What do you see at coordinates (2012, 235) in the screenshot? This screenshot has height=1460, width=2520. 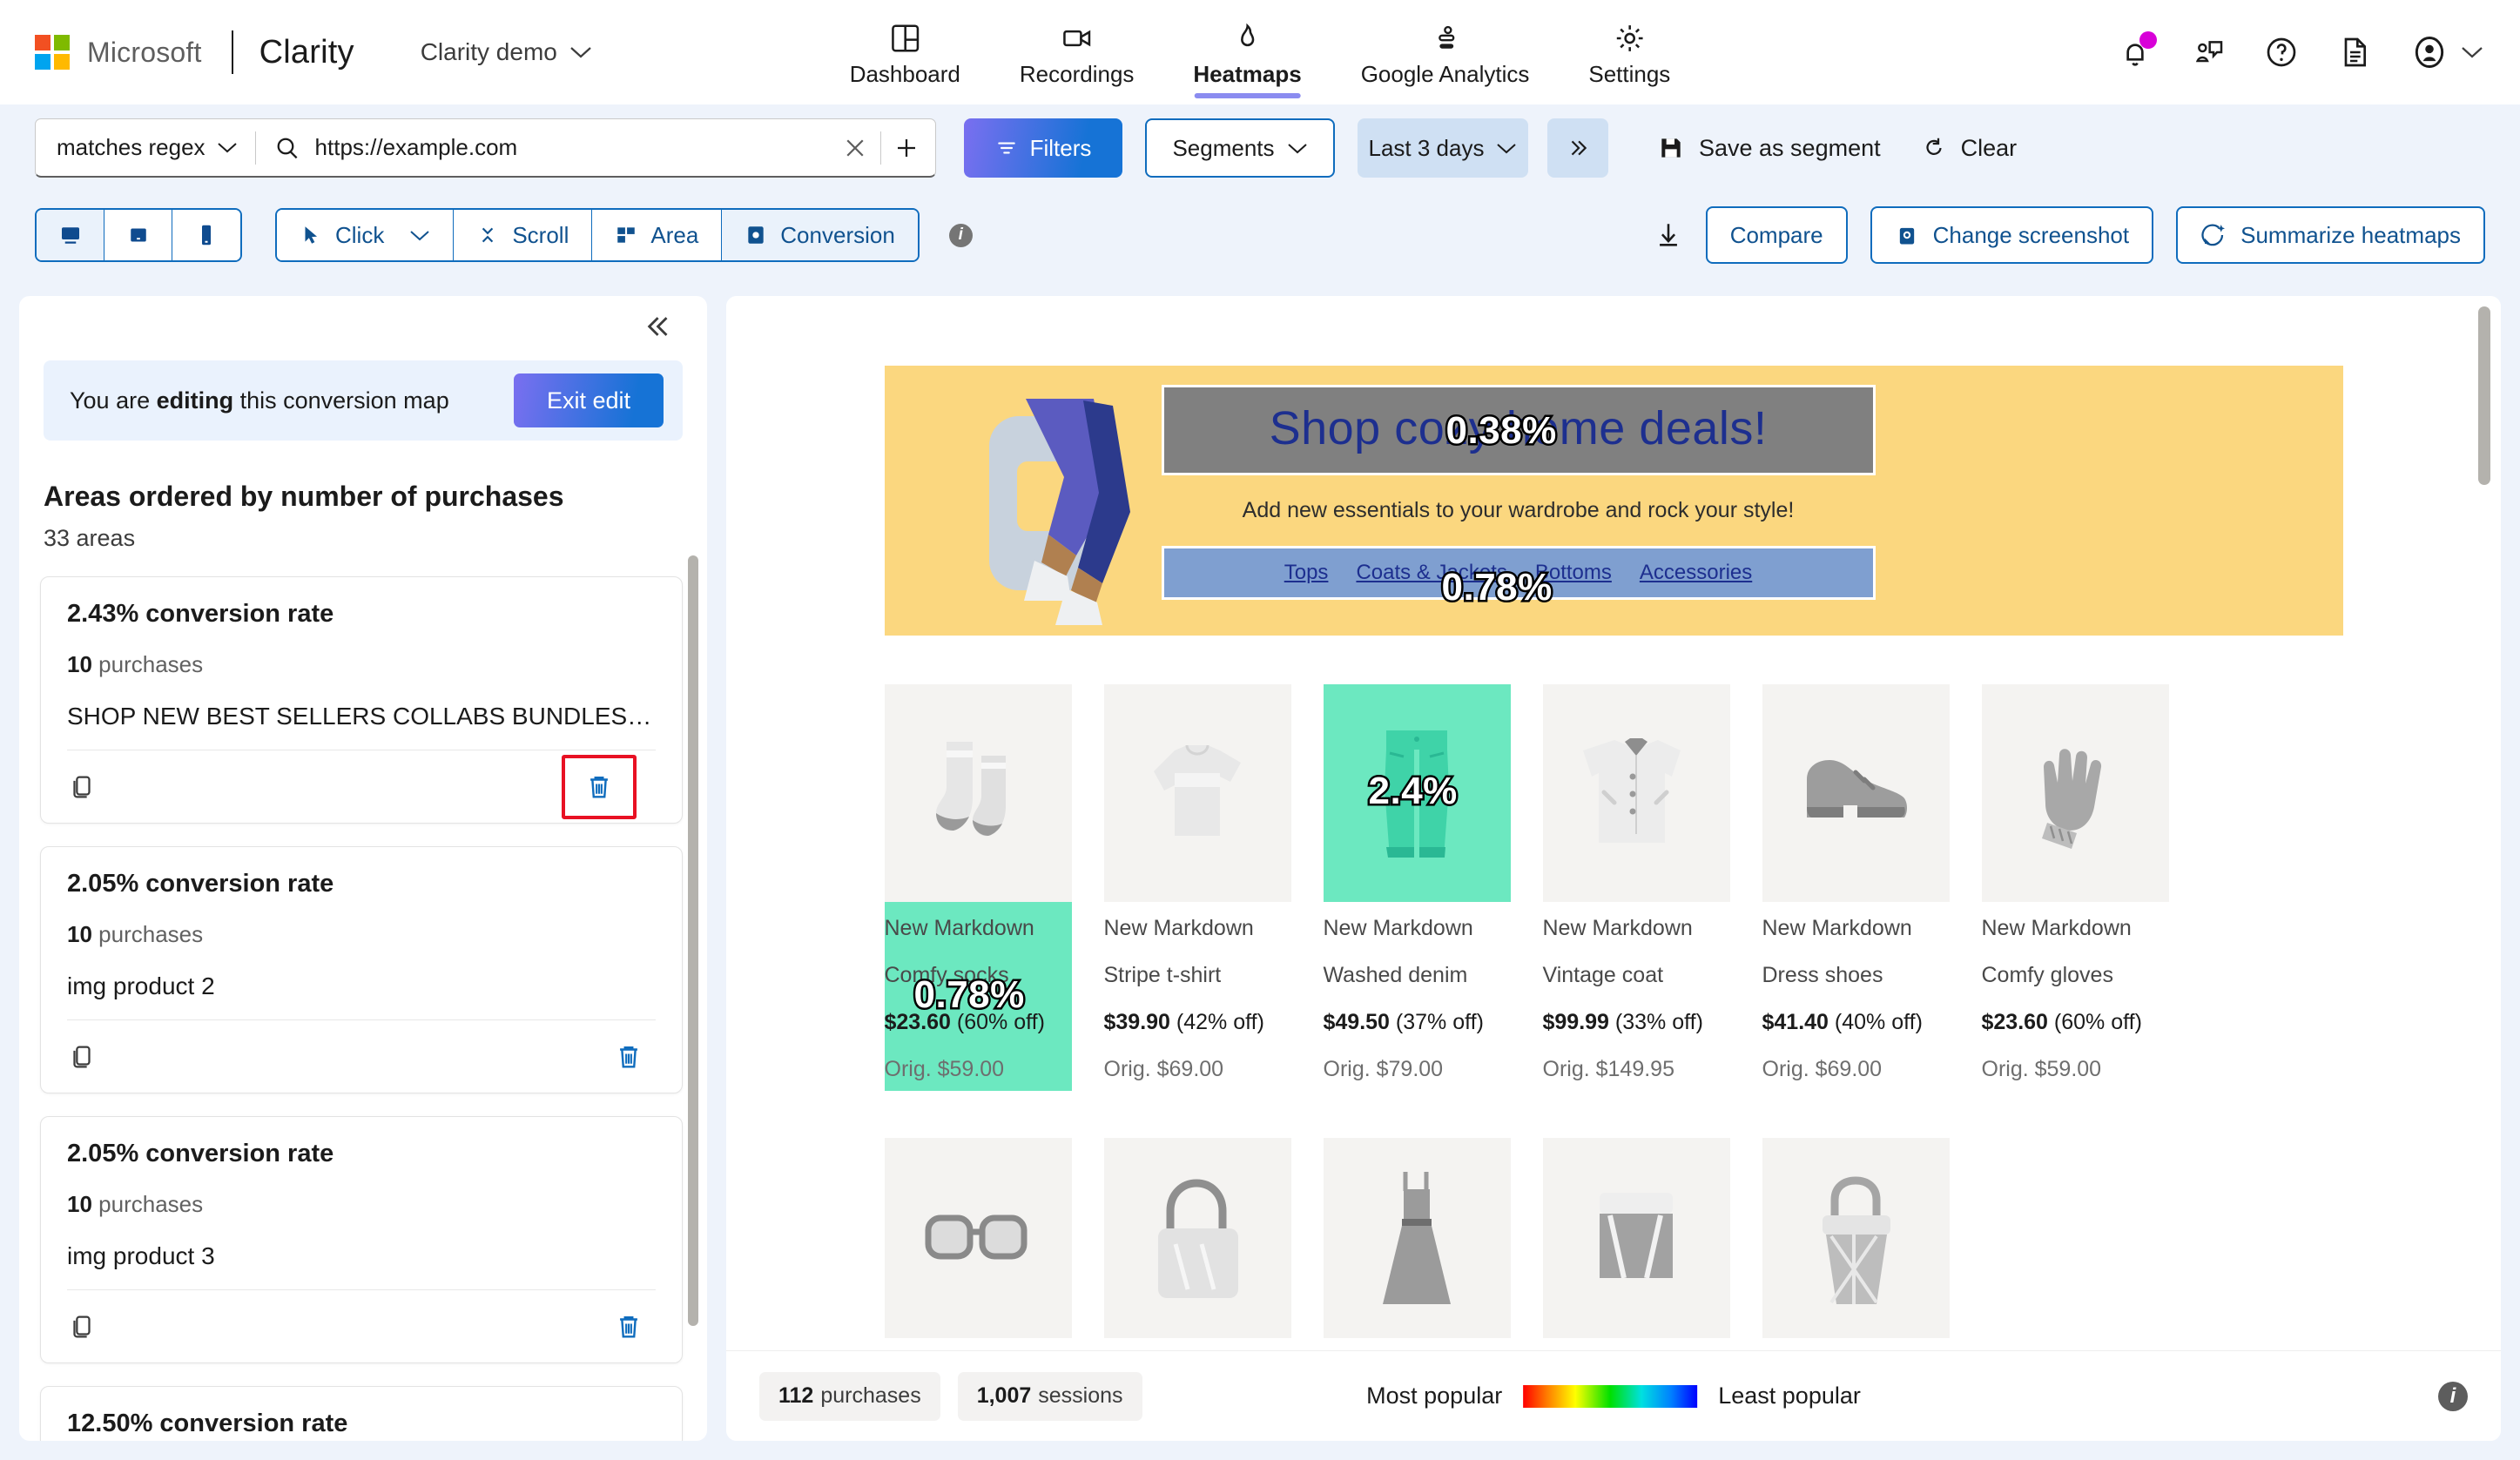 I see `change-screenshot-button: Change screenshot` at bounding box center [2012, 235].